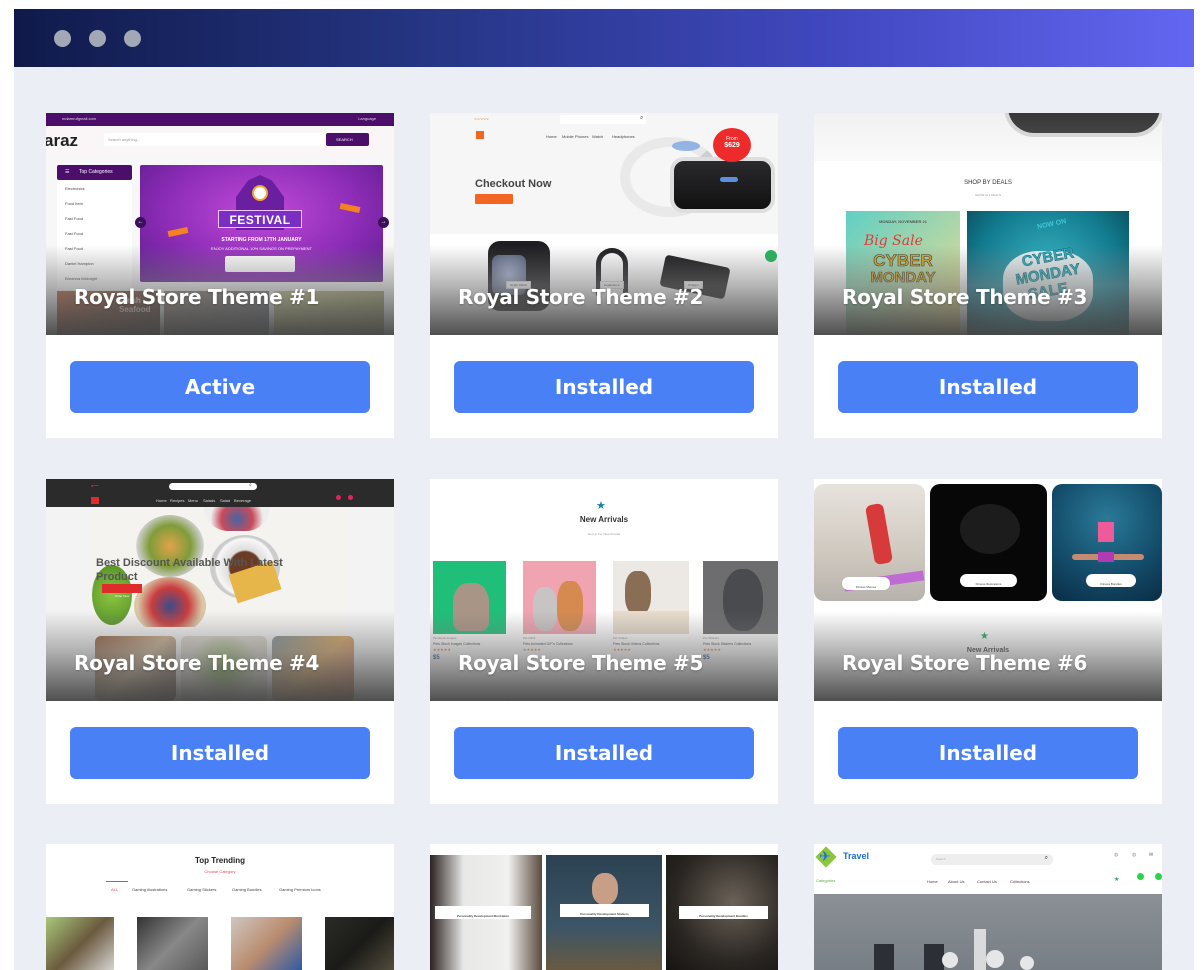  Describe the element at coordinates (869, 542) in the screenshot. I see `fitness-tile: Fitness Memes` at that location.